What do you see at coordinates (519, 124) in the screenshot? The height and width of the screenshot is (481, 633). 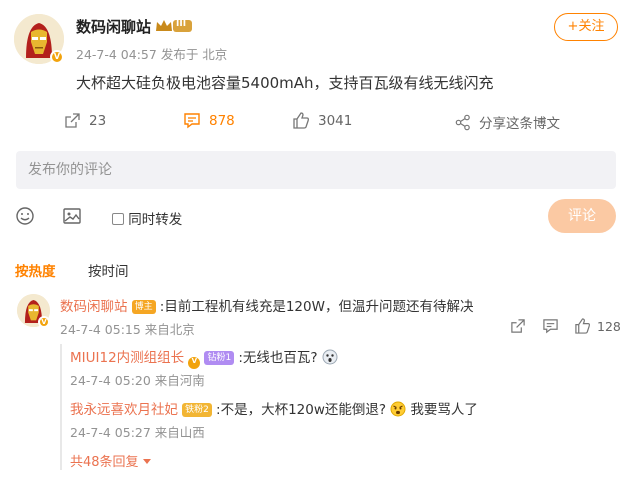 I see `share-label: 分享这条博文` at bounding box center [519, 124].